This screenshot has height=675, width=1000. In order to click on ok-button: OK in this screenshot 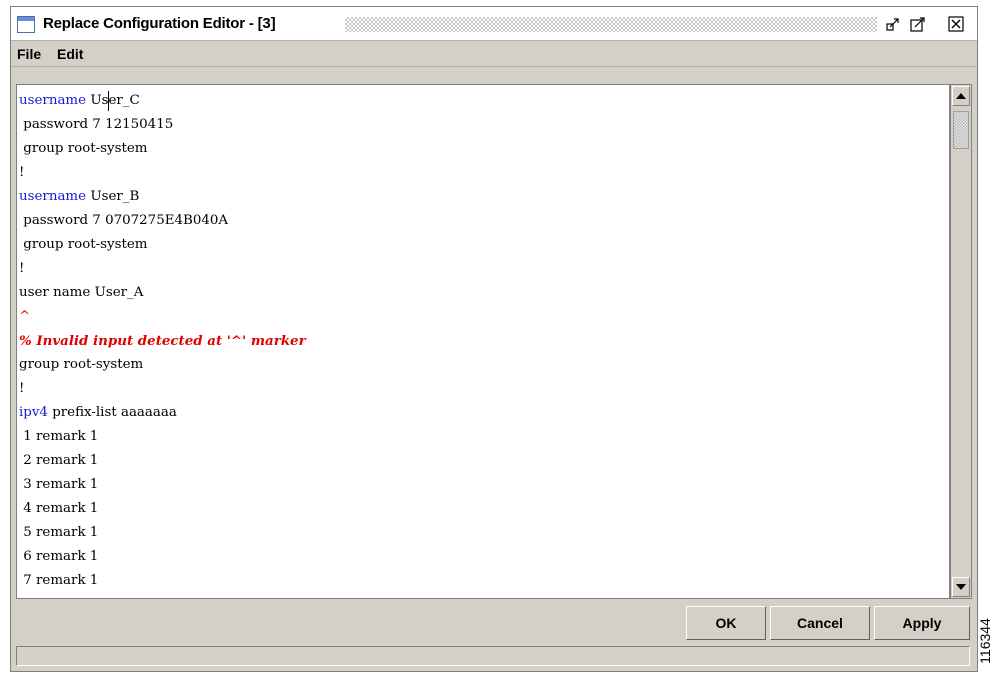, I will do `click(726, 623)`.